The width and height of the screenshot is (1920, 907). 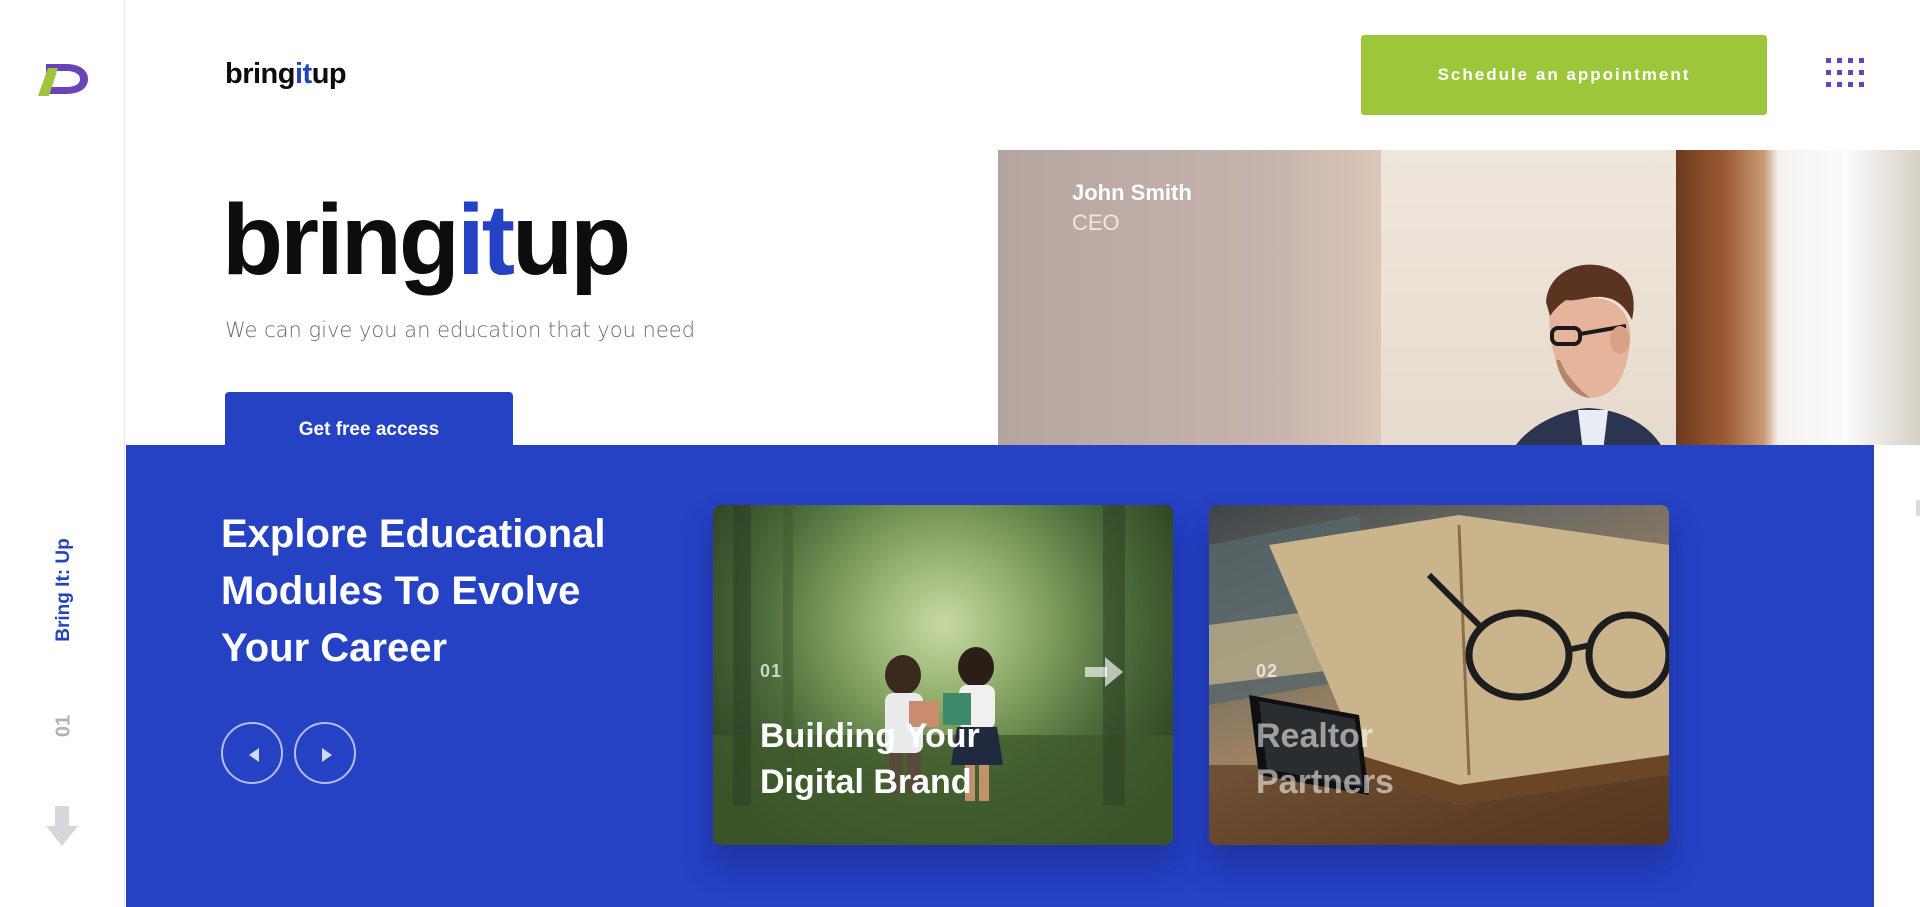 What do you see at coordinates (63, 590) in the screenshot?
I see `rail-brand-label: Bring It: Up` at bounding box center [63, 590].